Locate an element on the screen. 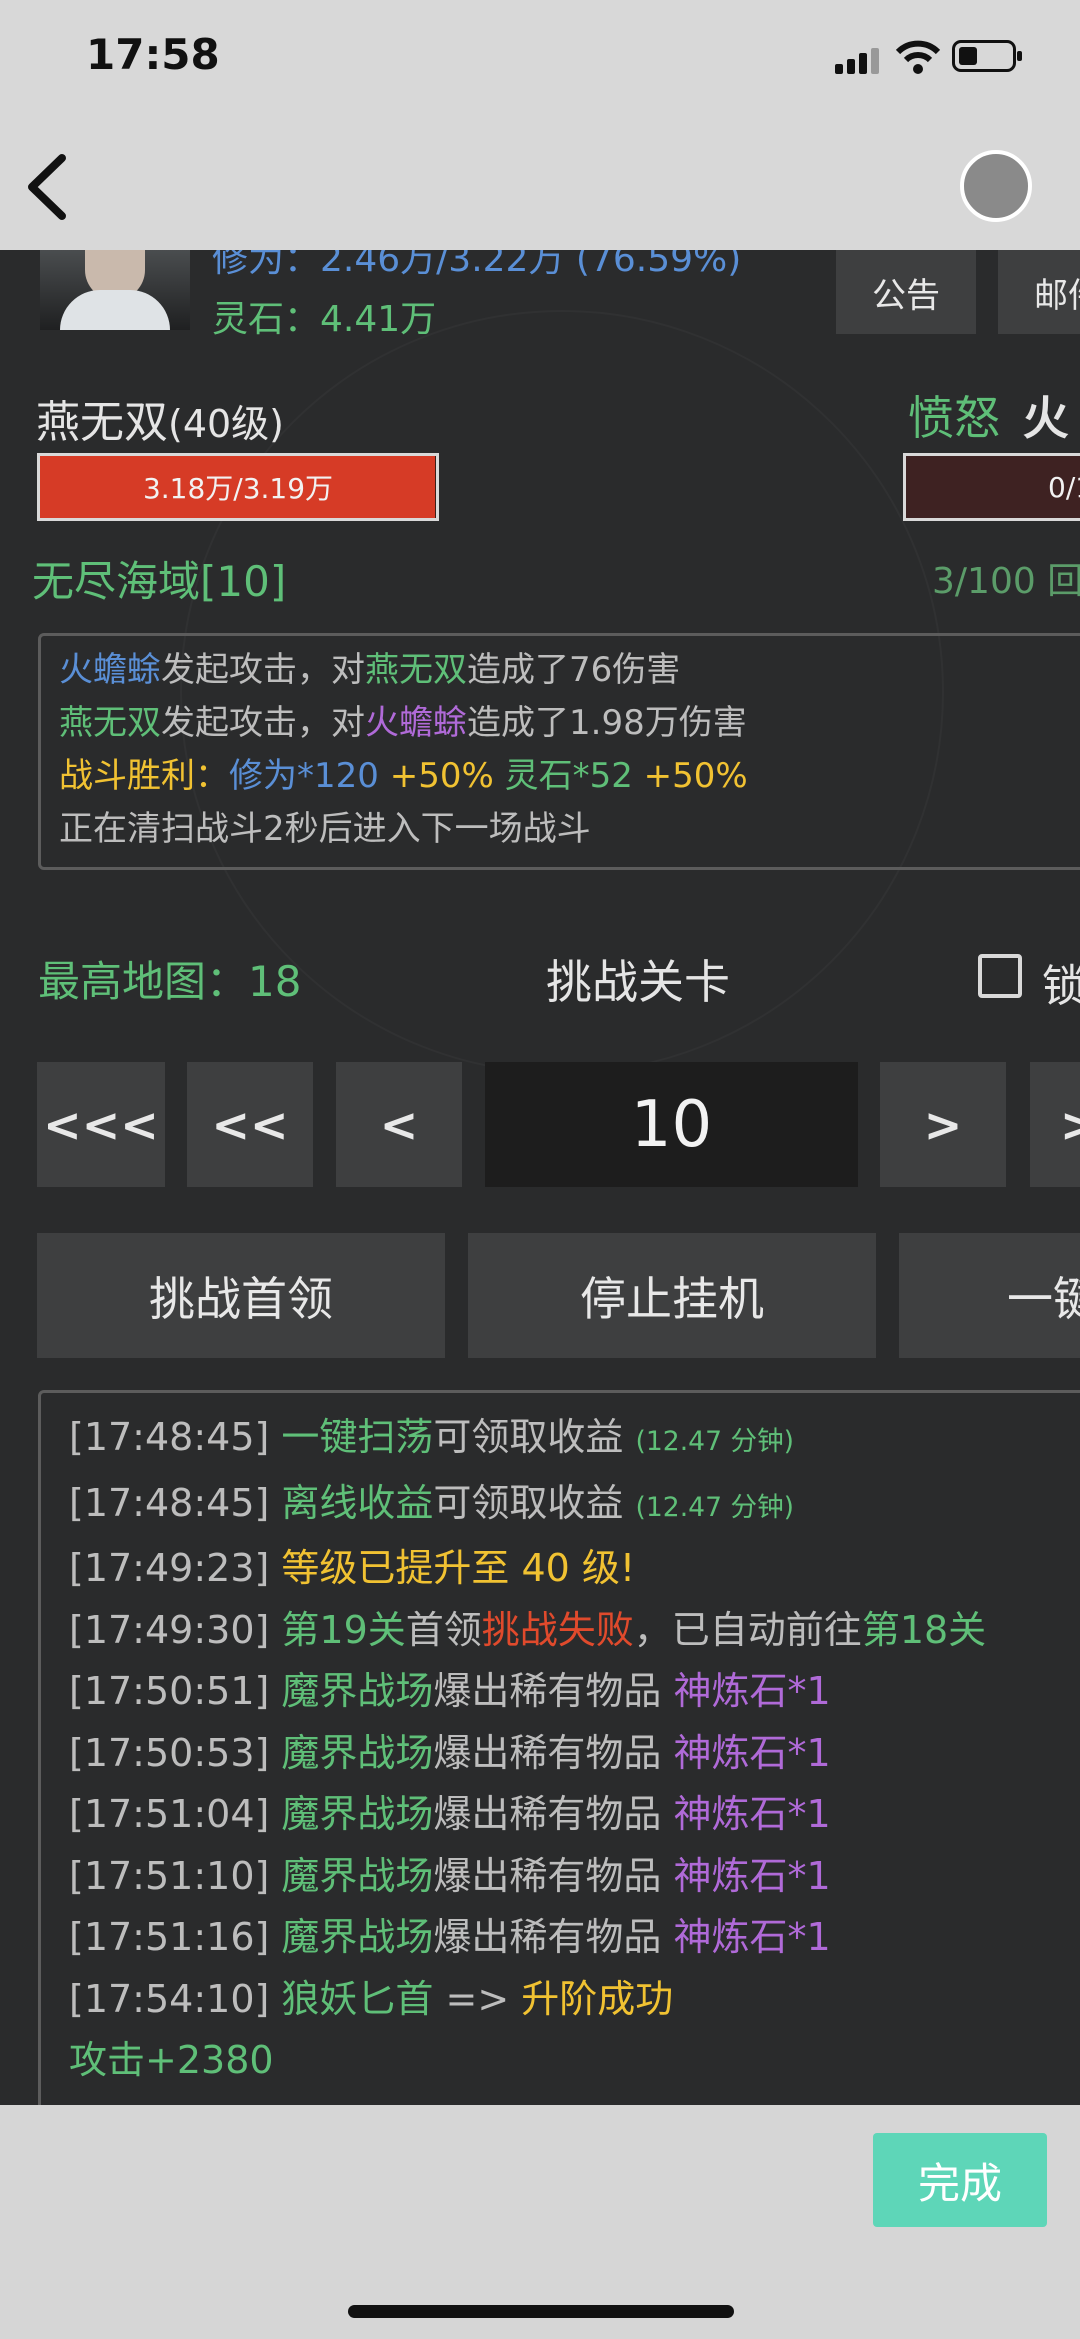 The width and height of the screenshot is (1080, 2339). enemy-name: 火 is located at coordinates (1045, 418).